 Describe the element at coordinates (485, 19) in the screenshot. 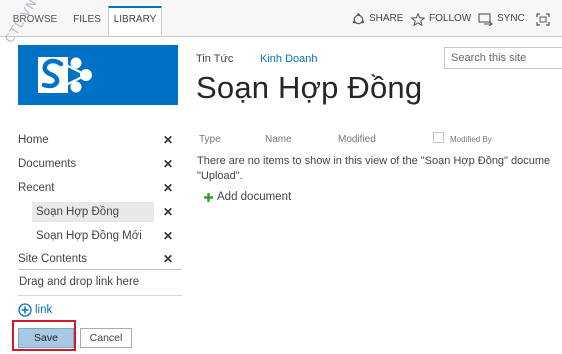

I see `sync-icon` at that location.